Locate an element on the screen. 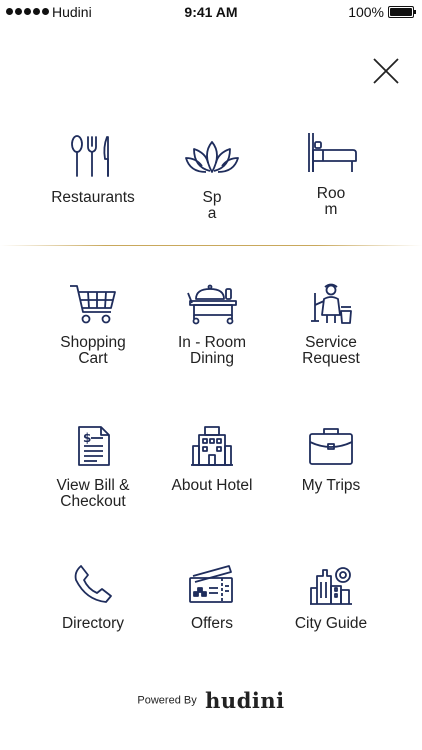 Image resolution: width=422 pixels, height=750 pixels. briefcase-icon is located at coordinates (331, 446).